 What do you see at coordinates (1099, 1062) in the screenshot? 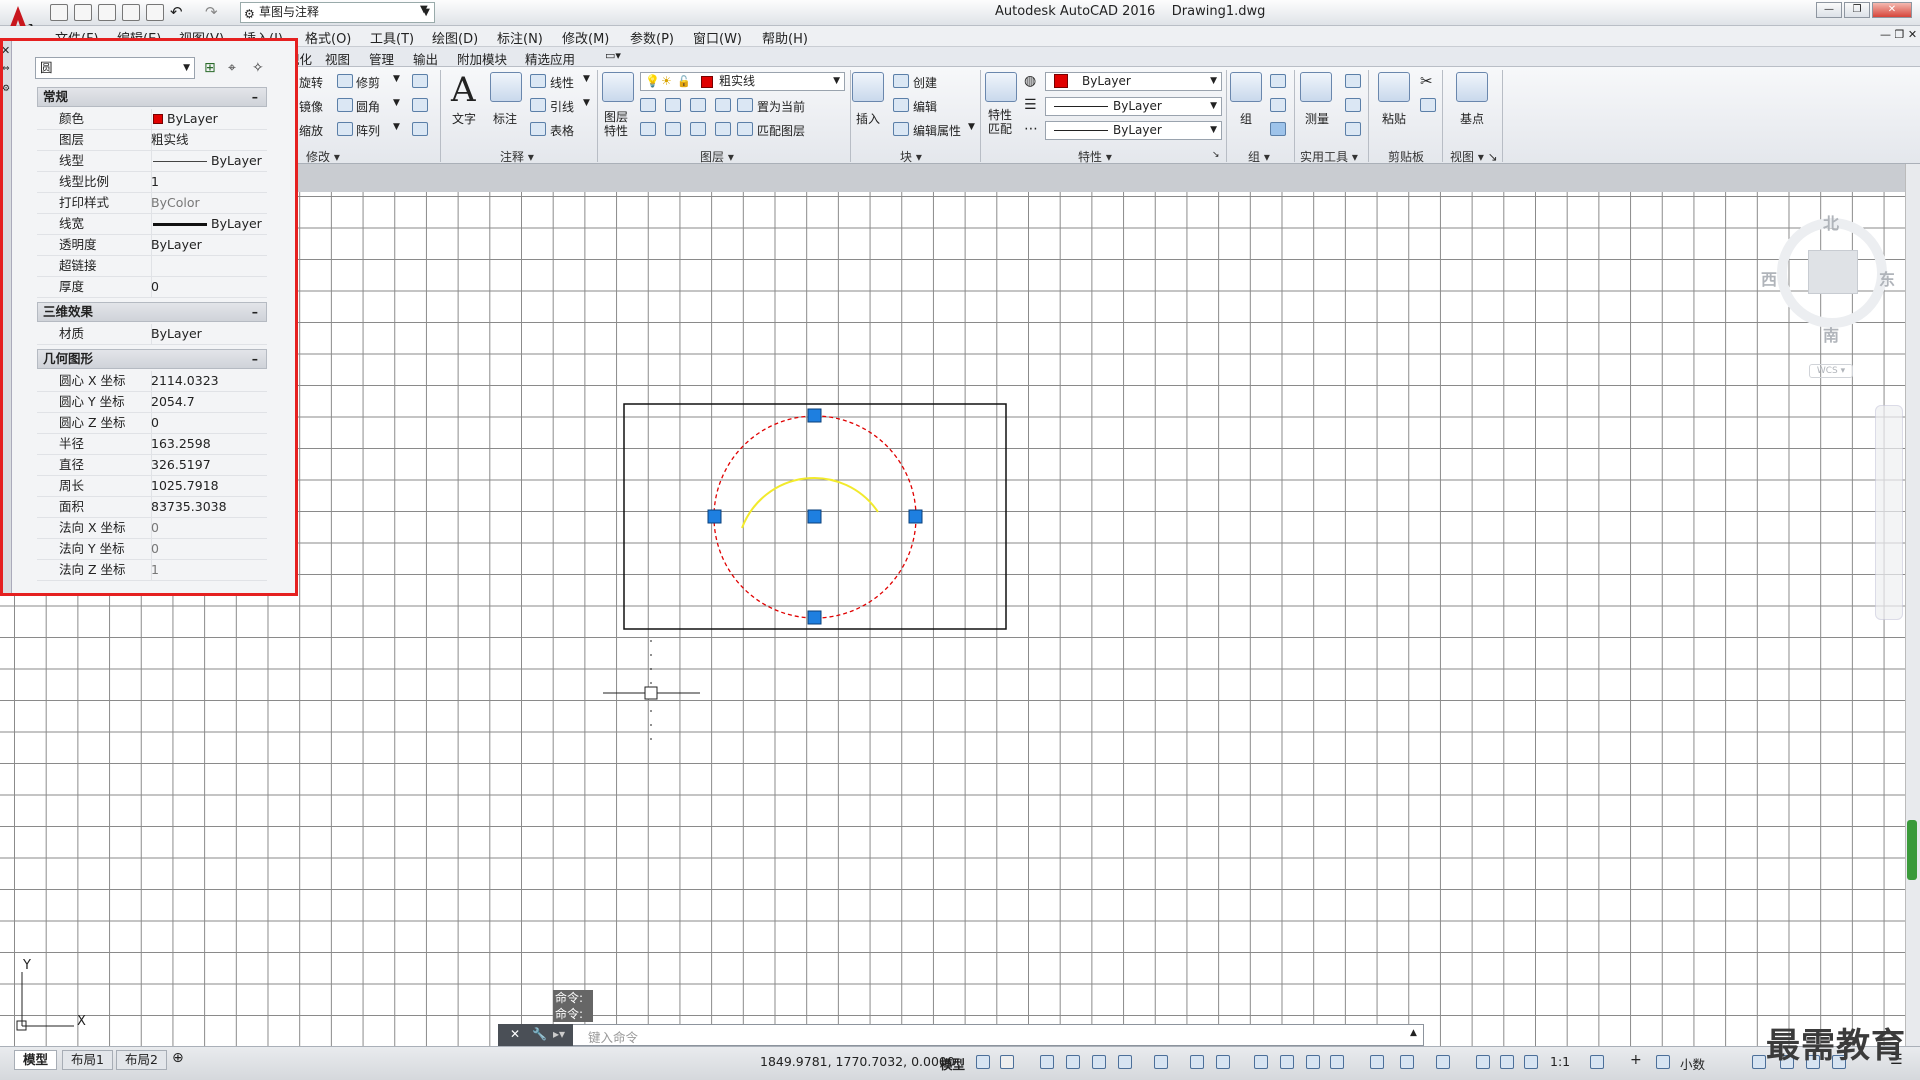
I see `ortho-icon` at bounding box center [1099, 1062].